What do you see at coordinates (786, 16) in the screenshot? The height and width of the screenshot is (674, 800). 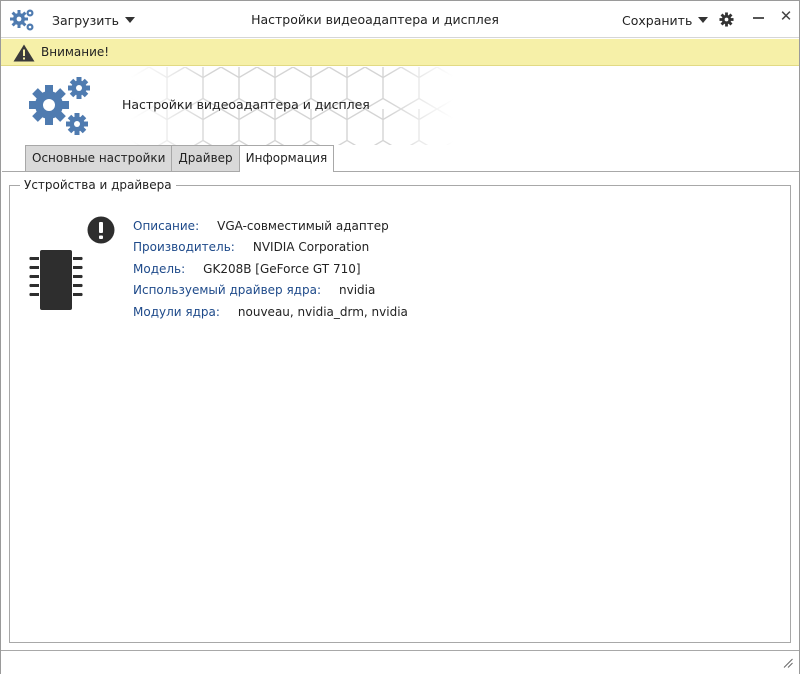 I see `close-button: ✕` at bounding box center [786, 16].